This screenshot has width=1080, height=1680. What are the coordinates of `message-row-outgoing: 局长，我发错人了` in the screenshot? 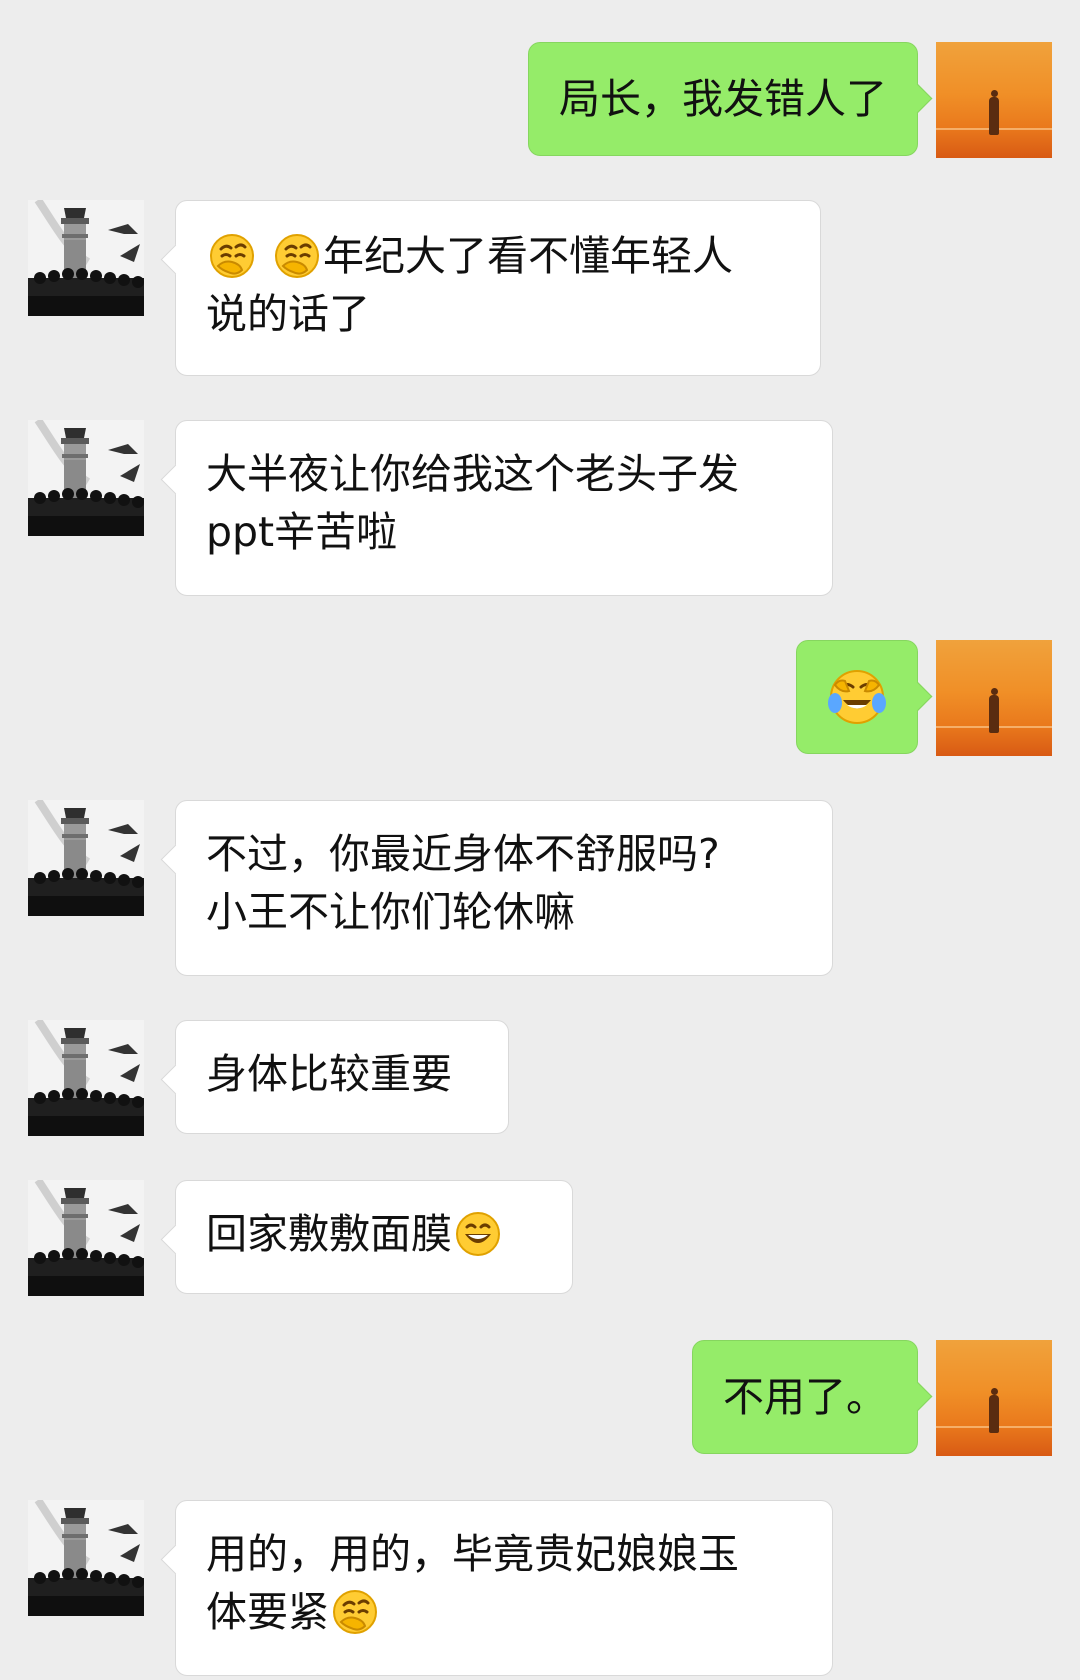 It's located at (540, 100).